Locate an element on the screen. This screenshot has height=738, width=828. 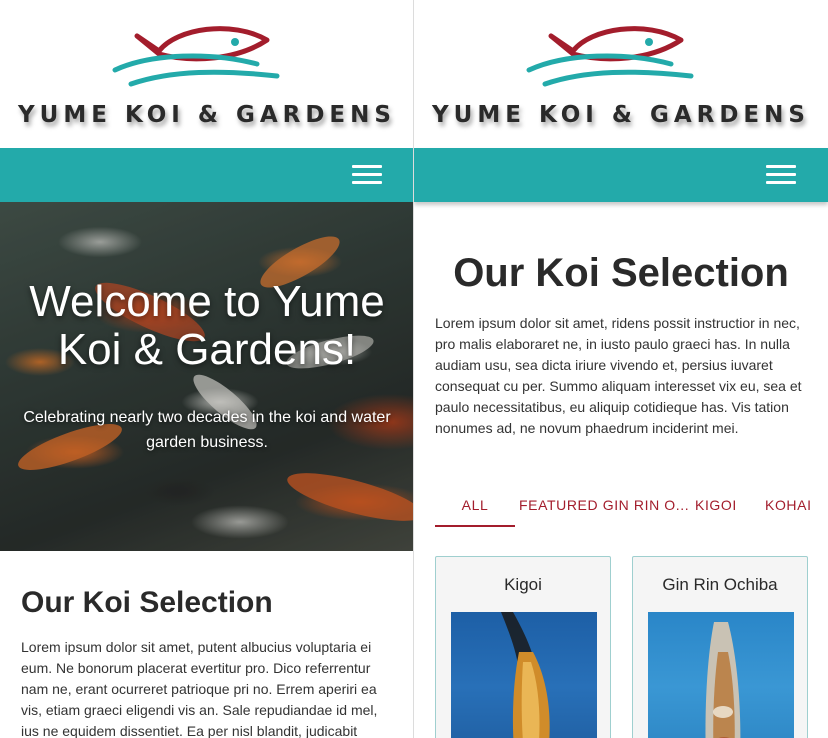
category-tabs: ALL FEATURED GIN RIN O... KIGOI KOHAI is located at coordinates (631, 507).